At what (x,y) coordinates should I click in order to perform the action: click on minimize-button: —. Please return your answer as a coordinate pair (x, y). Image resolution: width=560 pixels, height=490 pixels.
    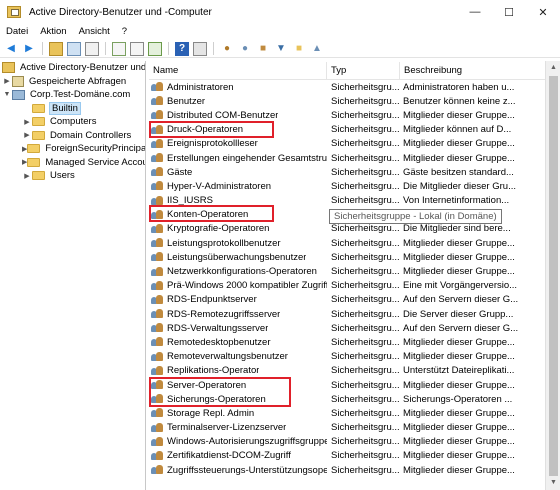
    Looking at the image, I should click on (475, 12).